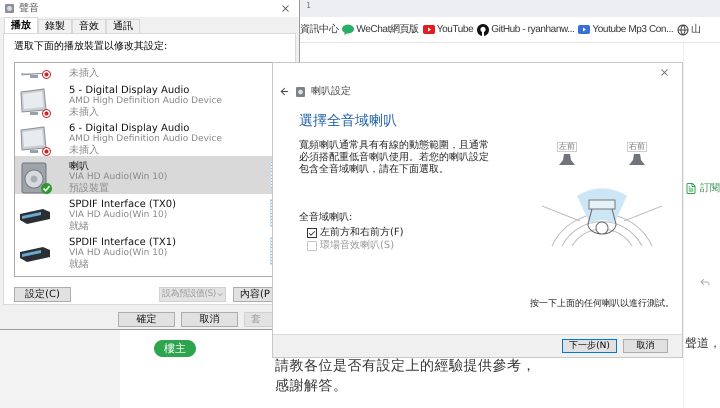  Describe the element at coordinates (584, 29) in the screenshot. I see `video-icon` at that location.